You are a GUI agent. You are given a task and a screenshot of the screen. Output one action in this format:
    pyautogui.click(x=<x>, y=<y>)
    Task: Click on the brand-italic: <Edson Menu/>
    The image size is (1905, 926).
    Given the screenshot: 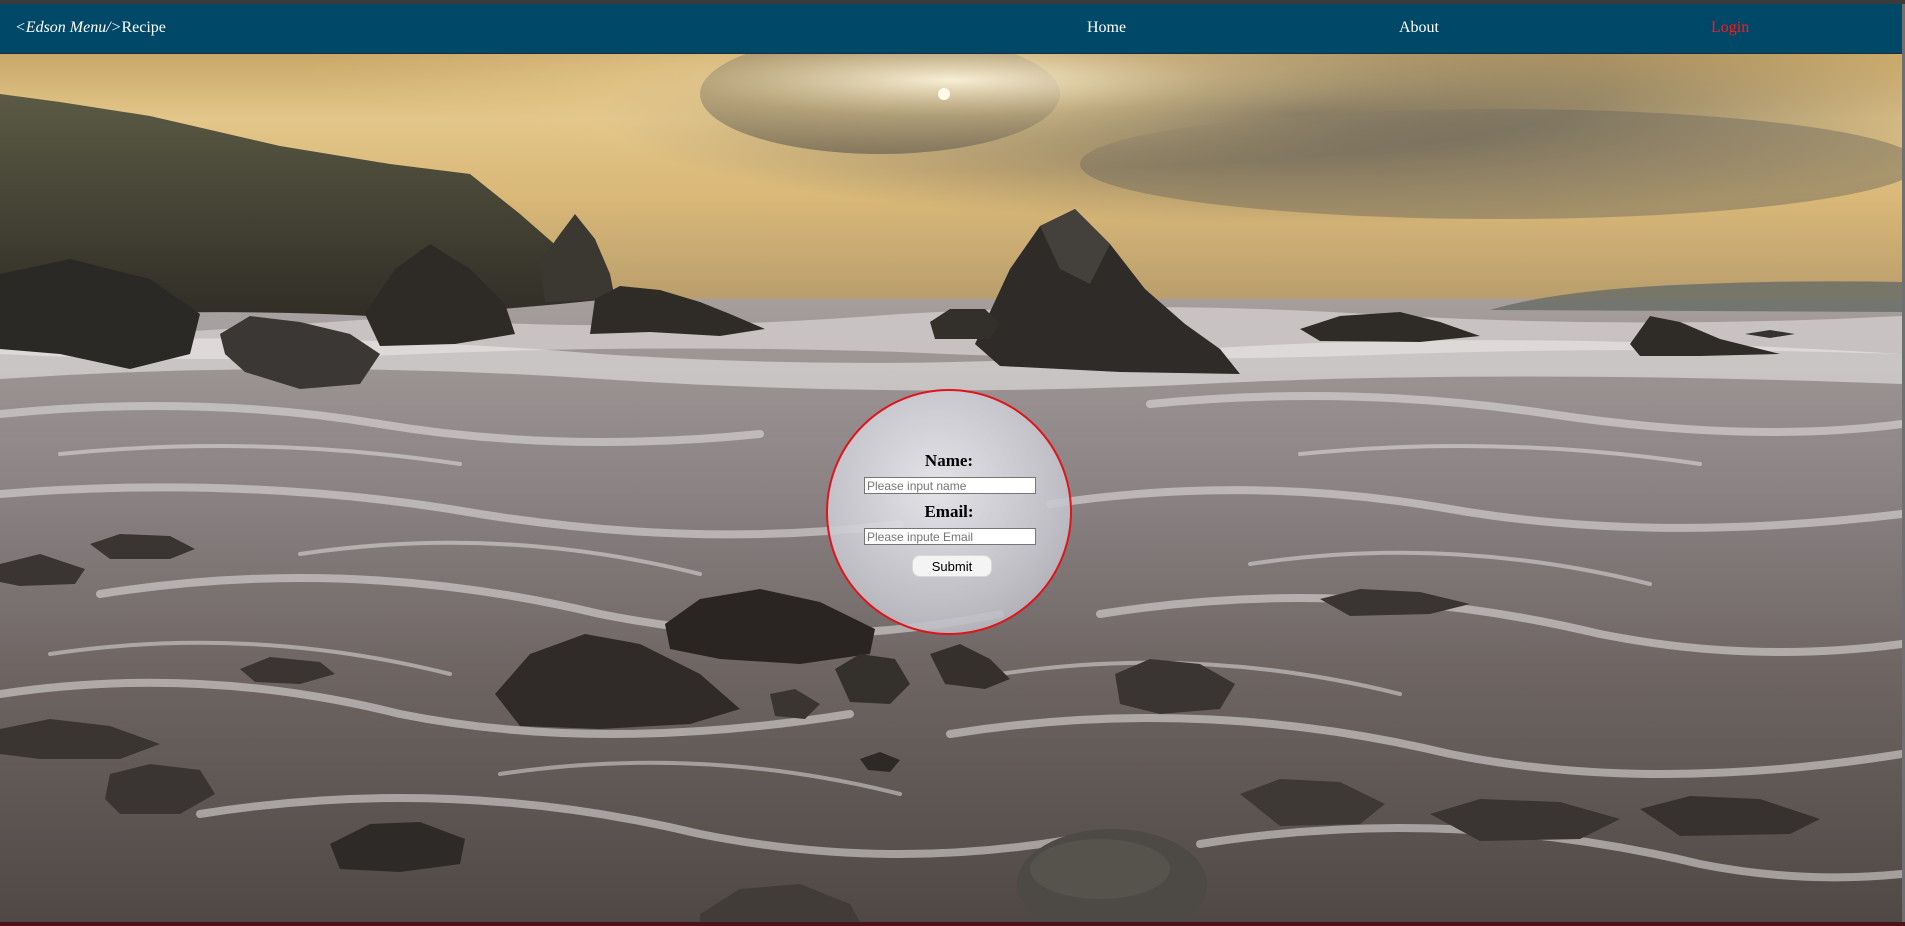 What is the action you would take?
    pyautogui.click(x=68, y=27)
    